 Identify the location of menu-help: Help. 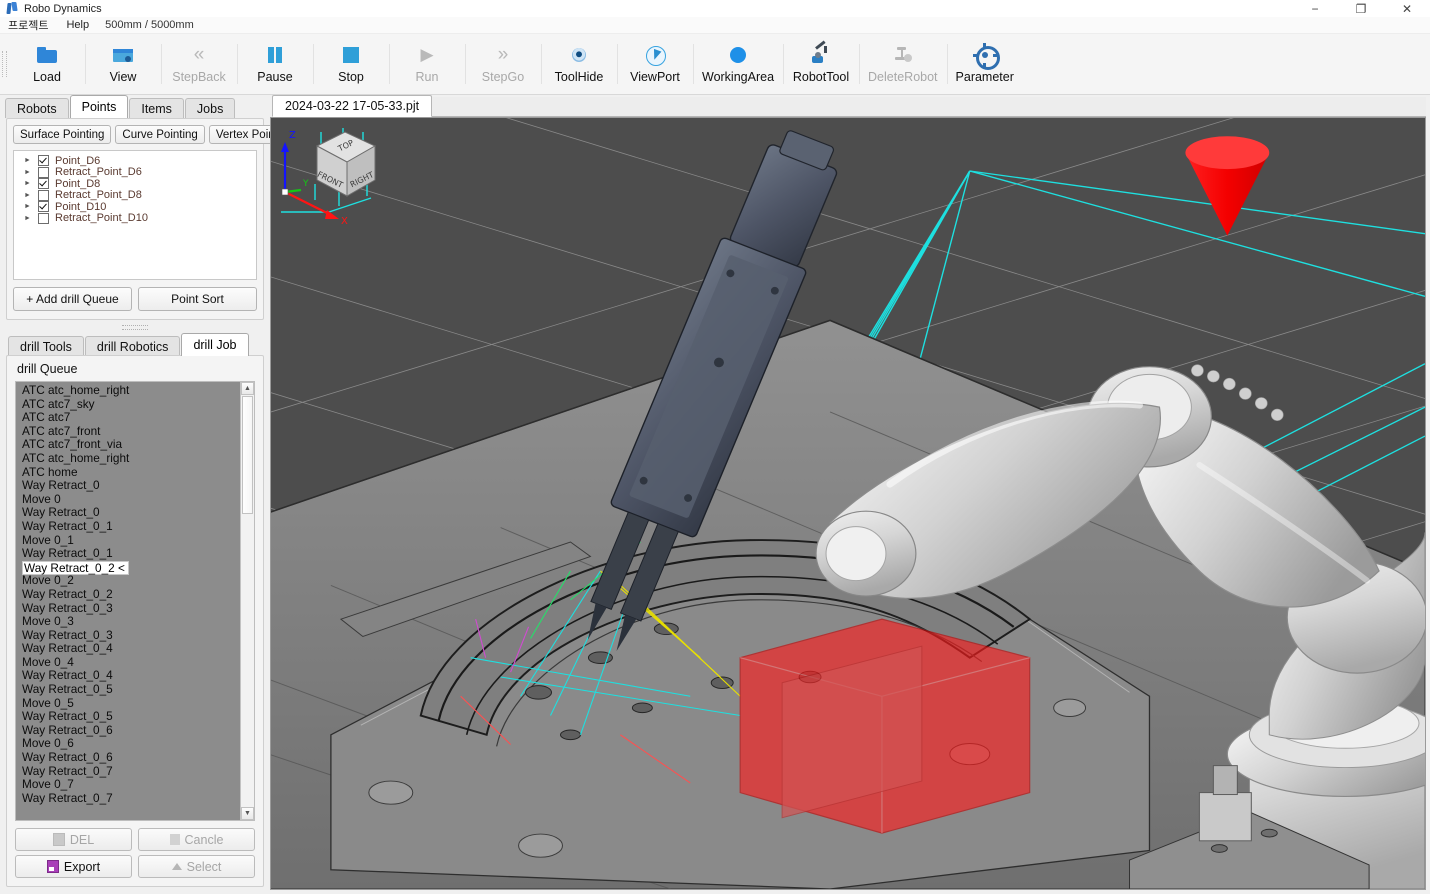
(77, 25).